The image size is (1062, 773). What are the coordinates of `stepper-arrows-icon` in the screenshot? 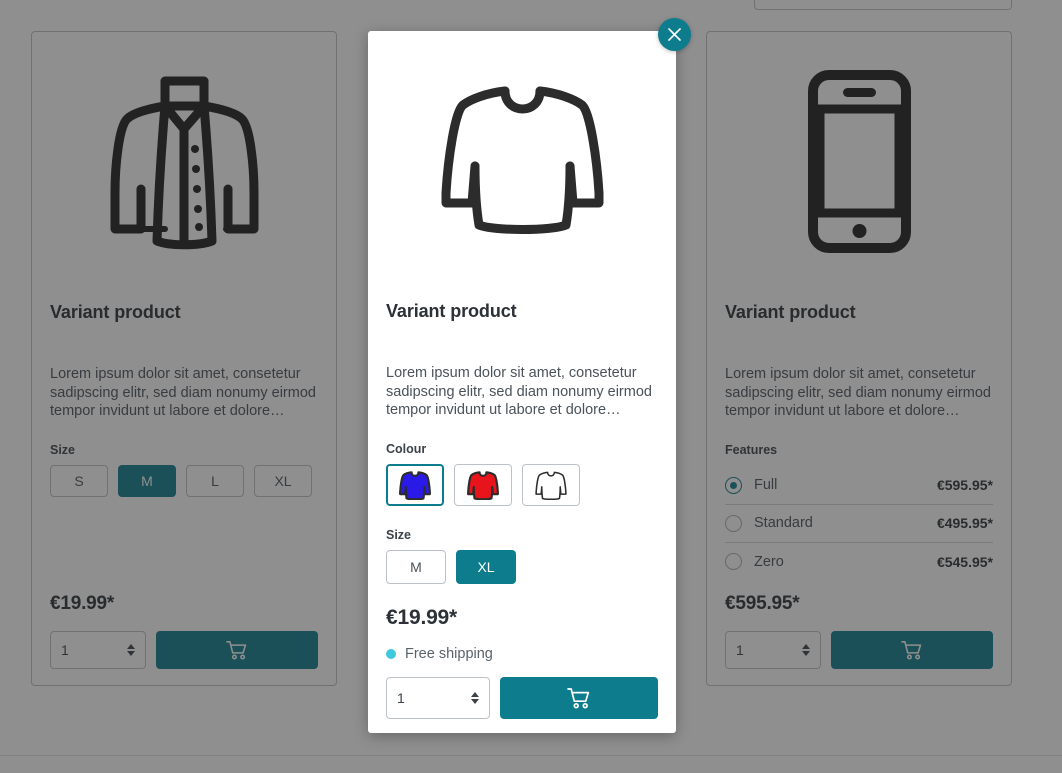 It's located at (475, 698).